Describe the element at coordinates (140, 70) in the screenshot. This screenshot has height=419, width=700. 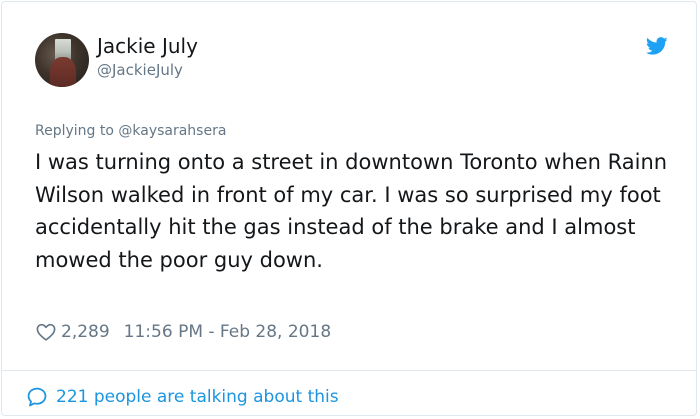
I see `author-handle: @JackieJuly` at that location.